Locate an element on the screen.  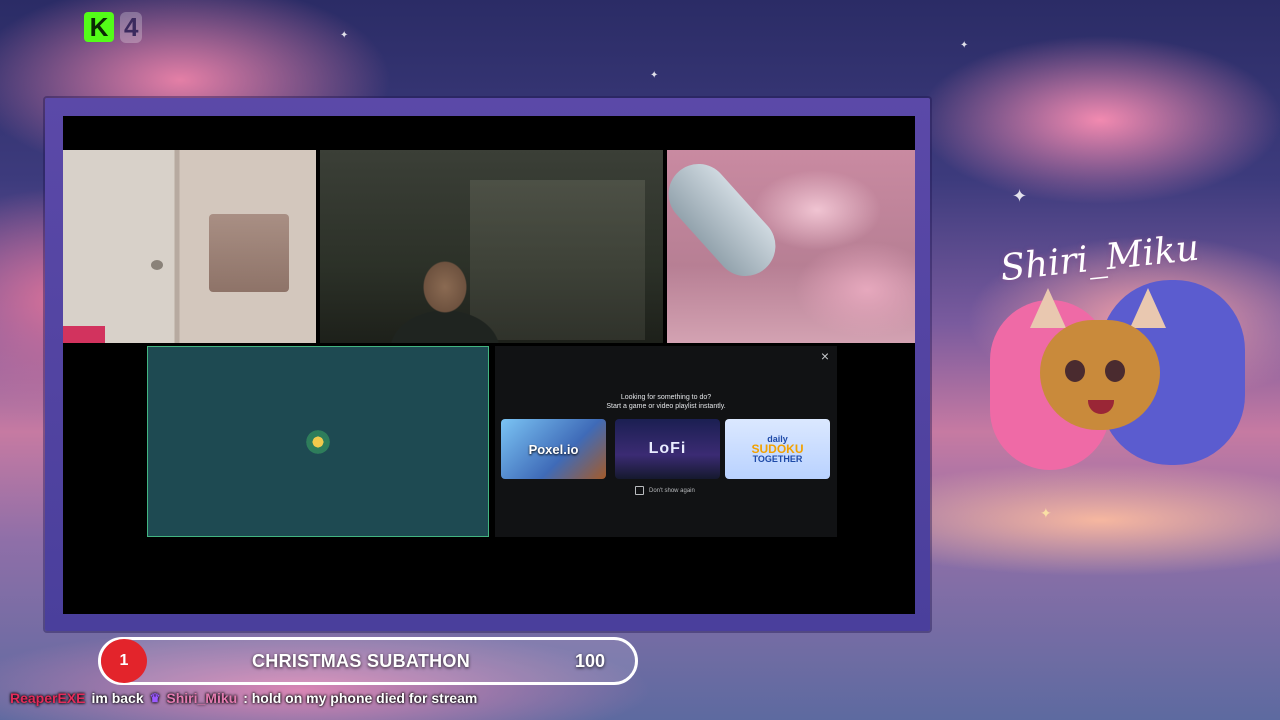
streamer-avatar is located at coordinates (1120, 380).